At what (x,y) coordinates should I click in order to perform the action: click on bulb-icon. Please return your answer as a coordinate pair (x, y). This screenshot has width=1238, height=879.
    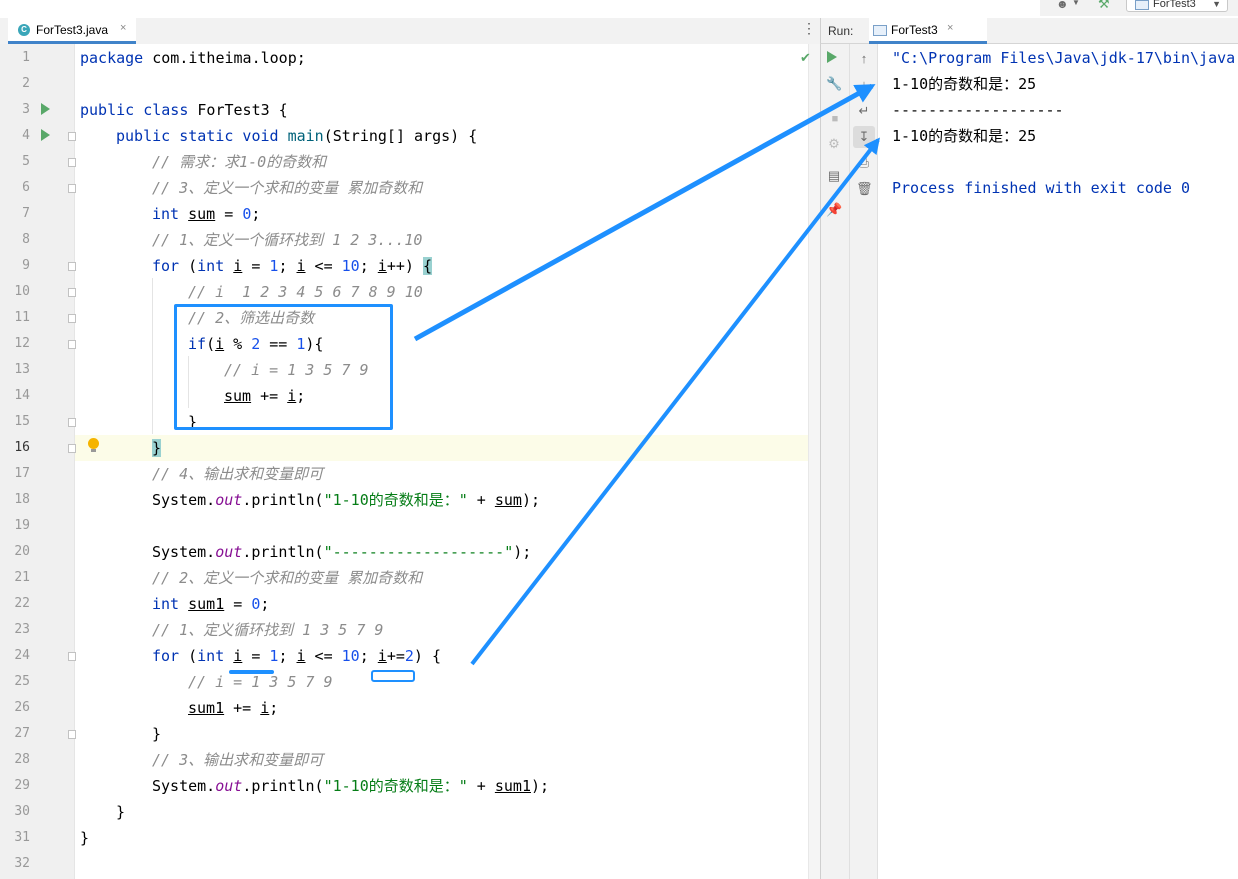
    Looking at the image, I should click on (93, 445).